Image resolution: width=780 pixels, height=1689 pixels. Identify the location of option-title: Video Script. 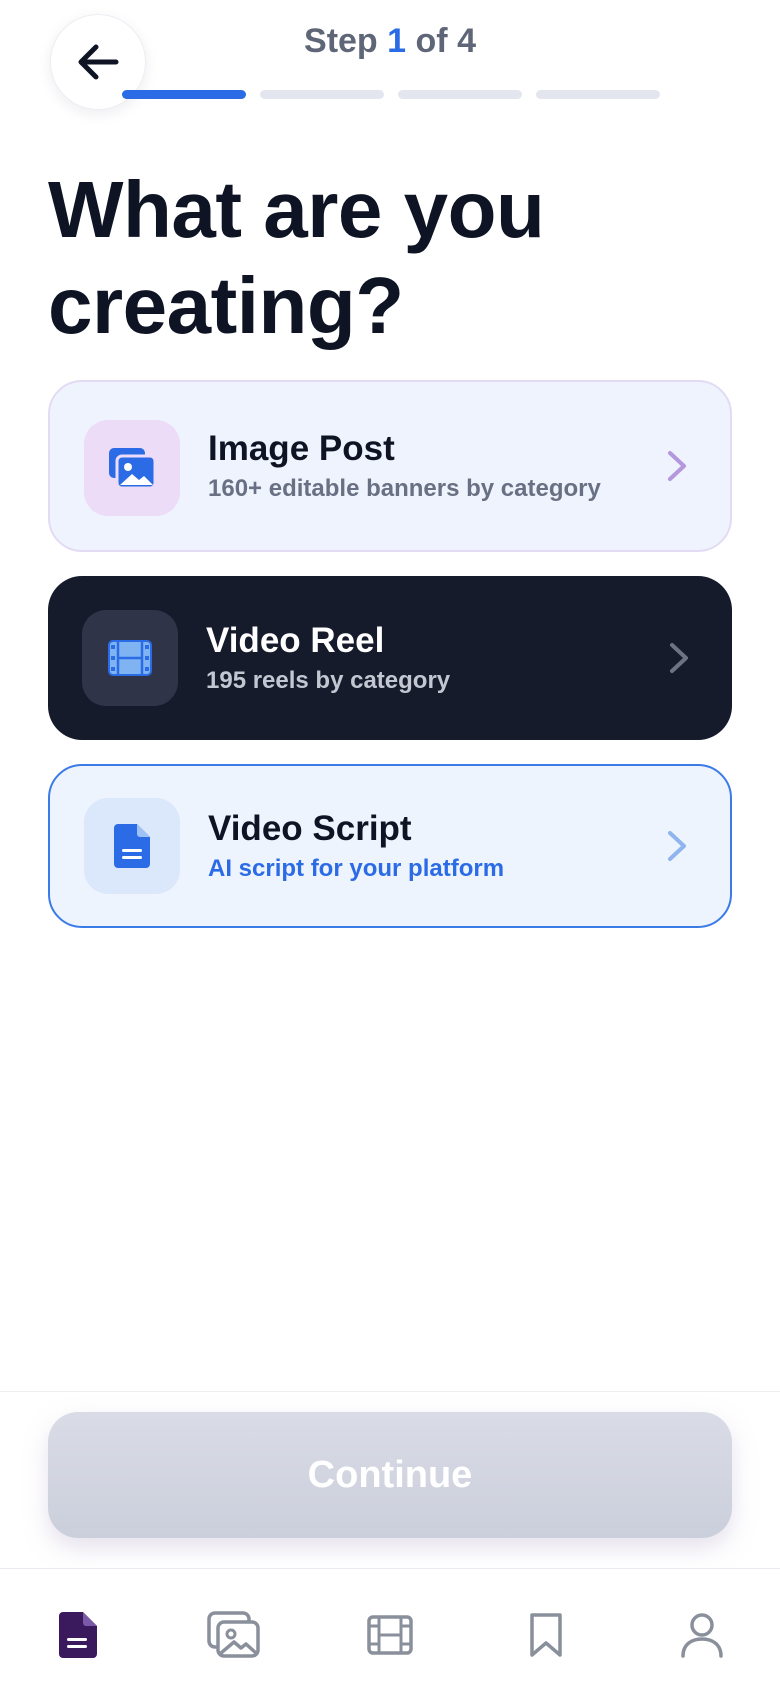
(310, 828).